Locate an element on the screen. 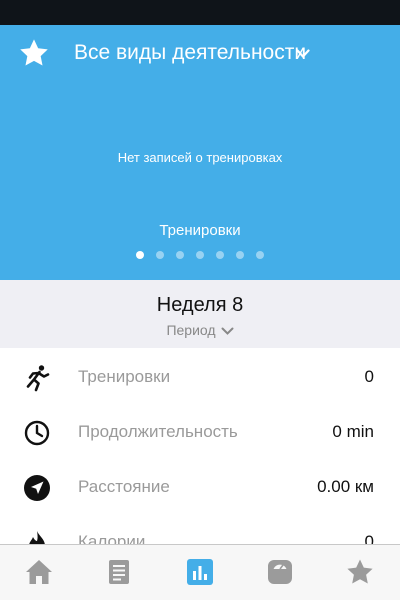  navigation-arrow-icon is located at coordinates (37, 488).